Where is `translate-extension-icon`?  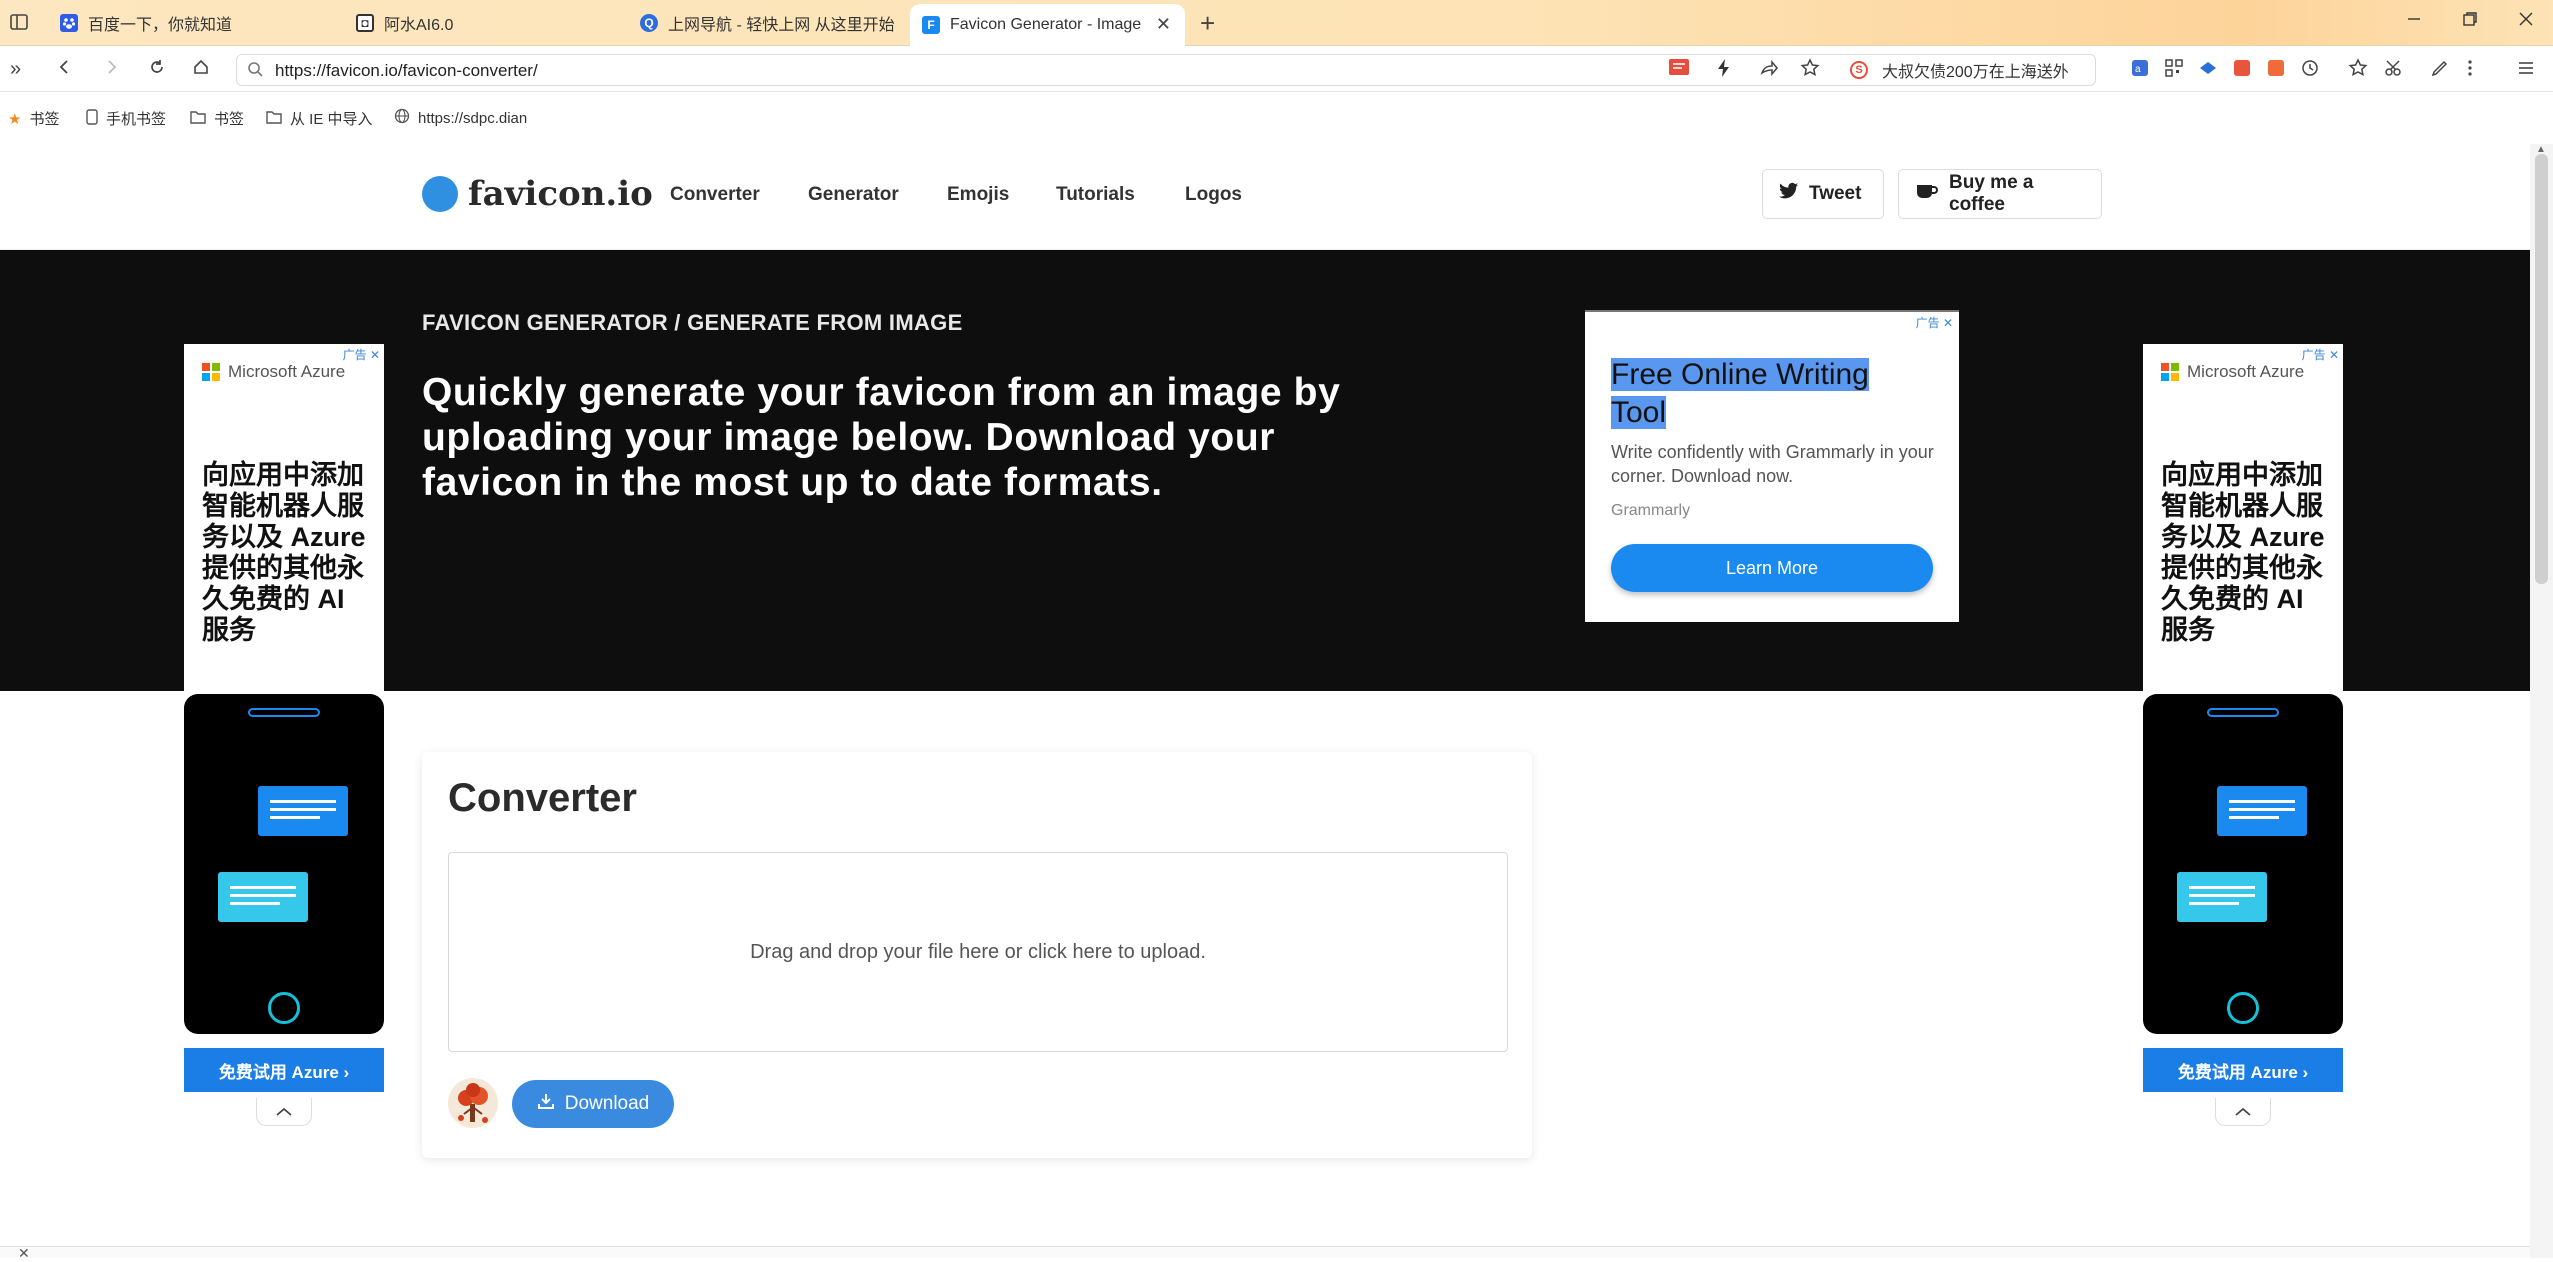
translate-extension-icon is located at coordinates (2242, 70).